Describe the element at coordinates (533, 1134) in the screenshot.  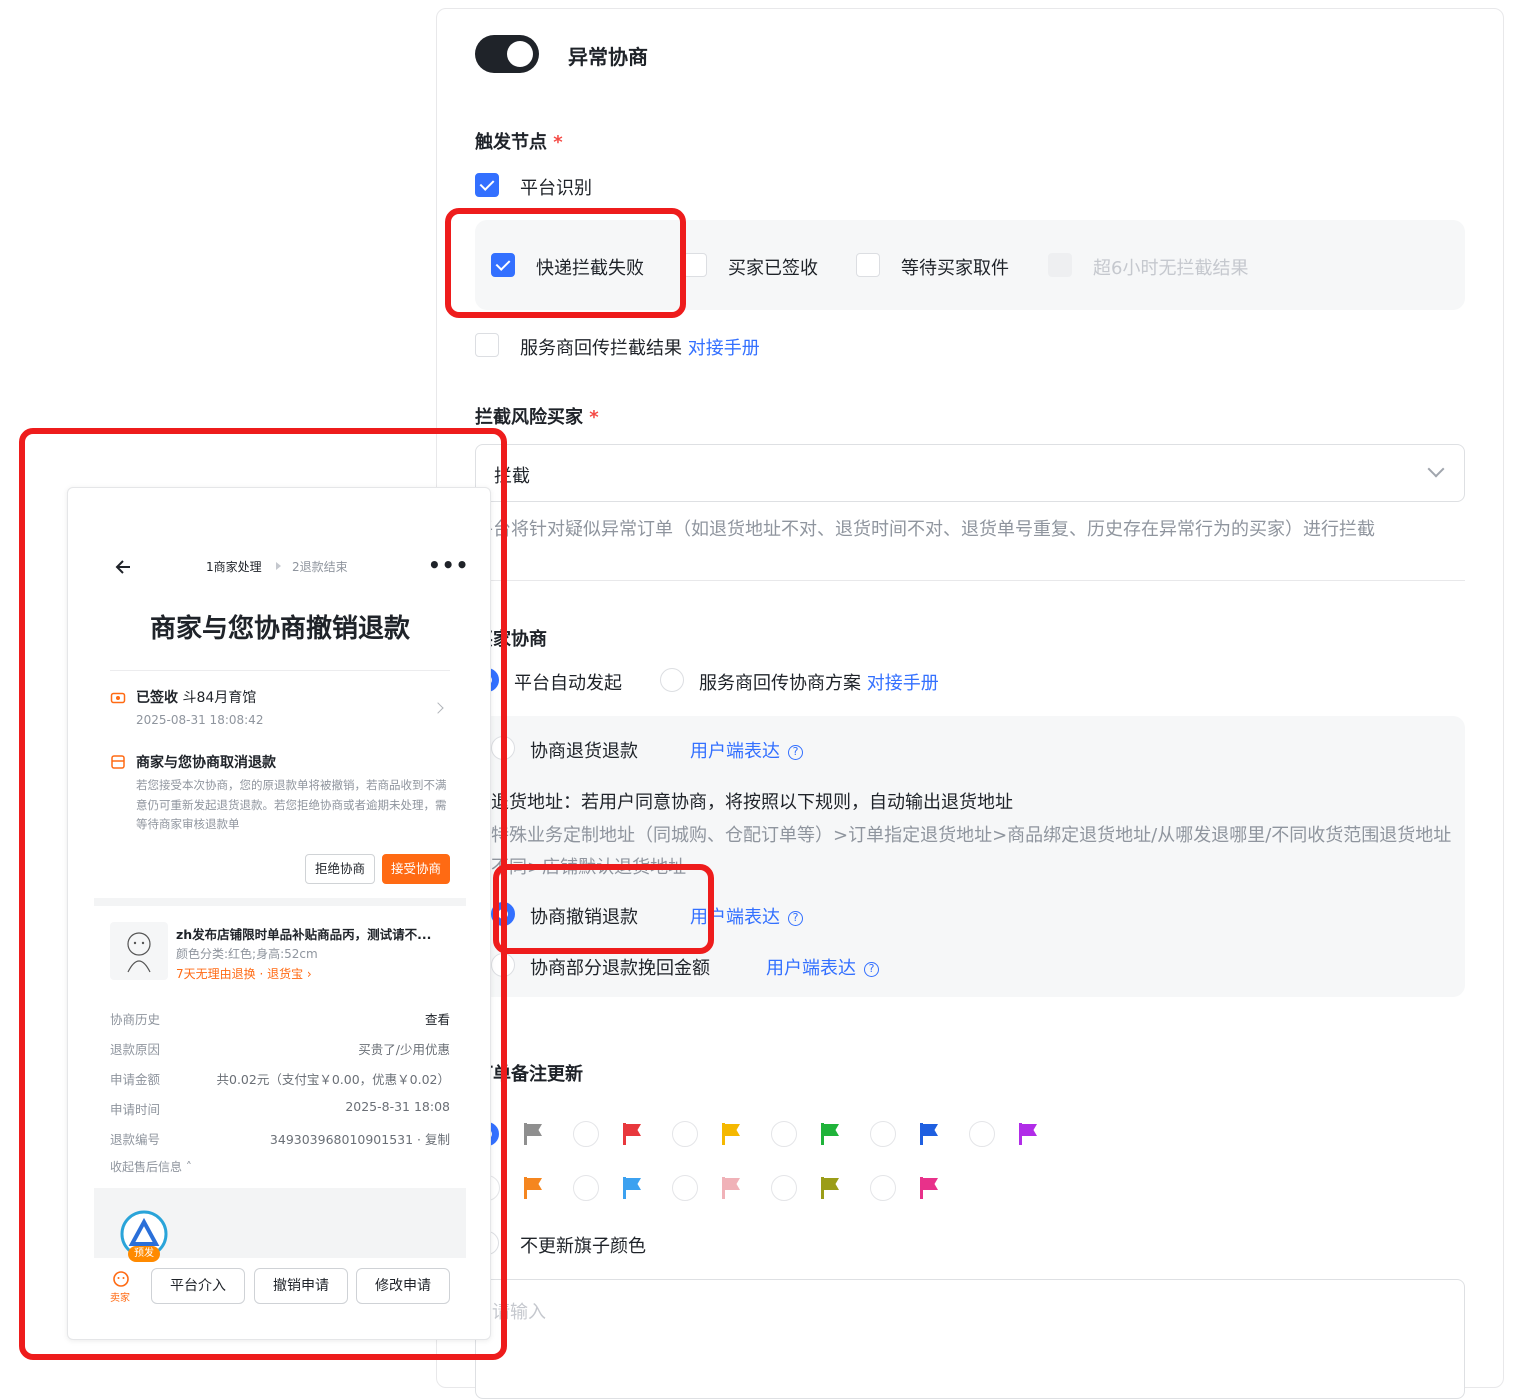
I see `flag-gray-icon` at that location.